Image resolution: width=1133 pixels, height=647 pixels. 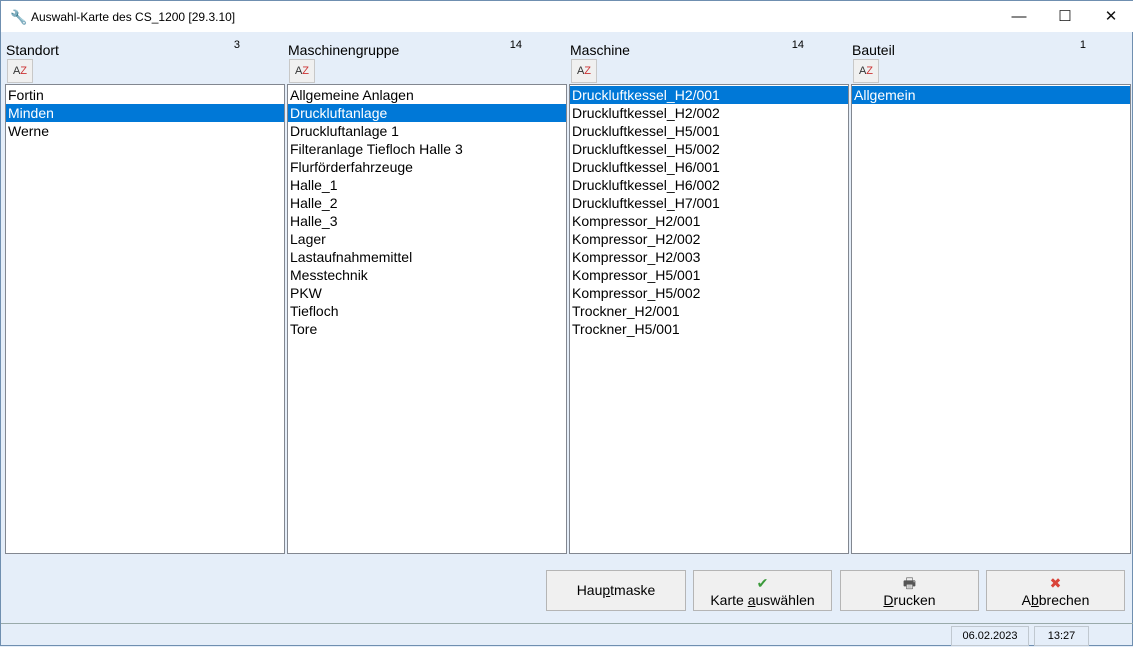 I want to click on list-item: Fortin, so click(x=145, y=95).